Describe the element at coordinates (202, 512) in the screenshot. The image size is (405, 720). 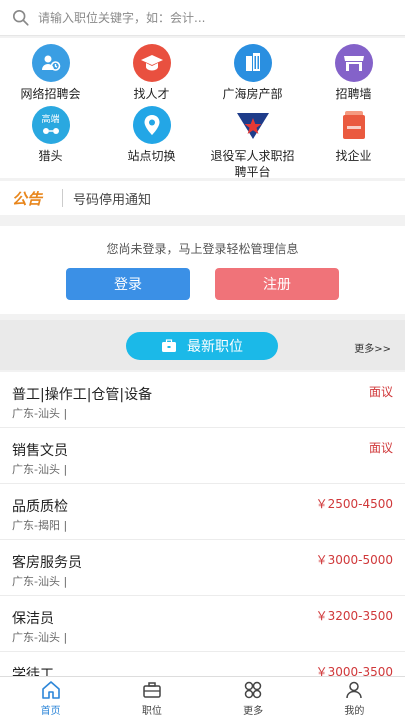
I see `job-row: 品质质检 广东-揭阳 | ￥2500-4500` at that location.